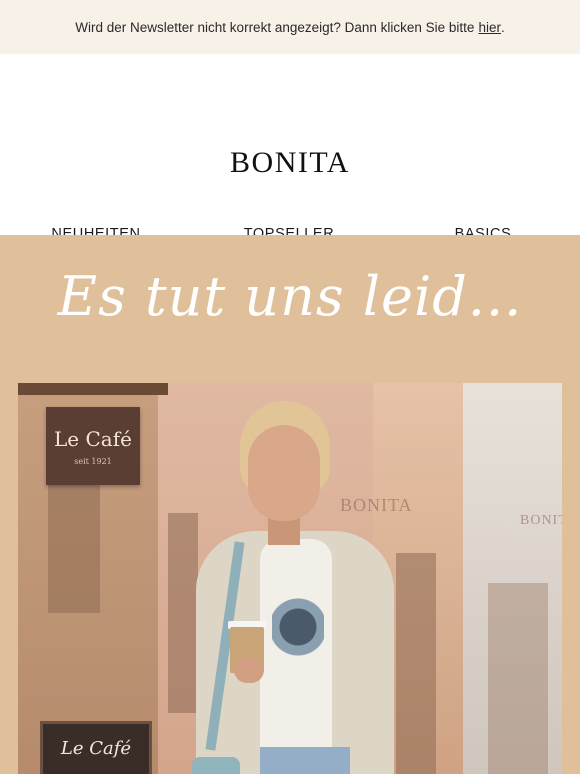  I want to click on chalkboard-sign: Le Café, so click(96, 747).